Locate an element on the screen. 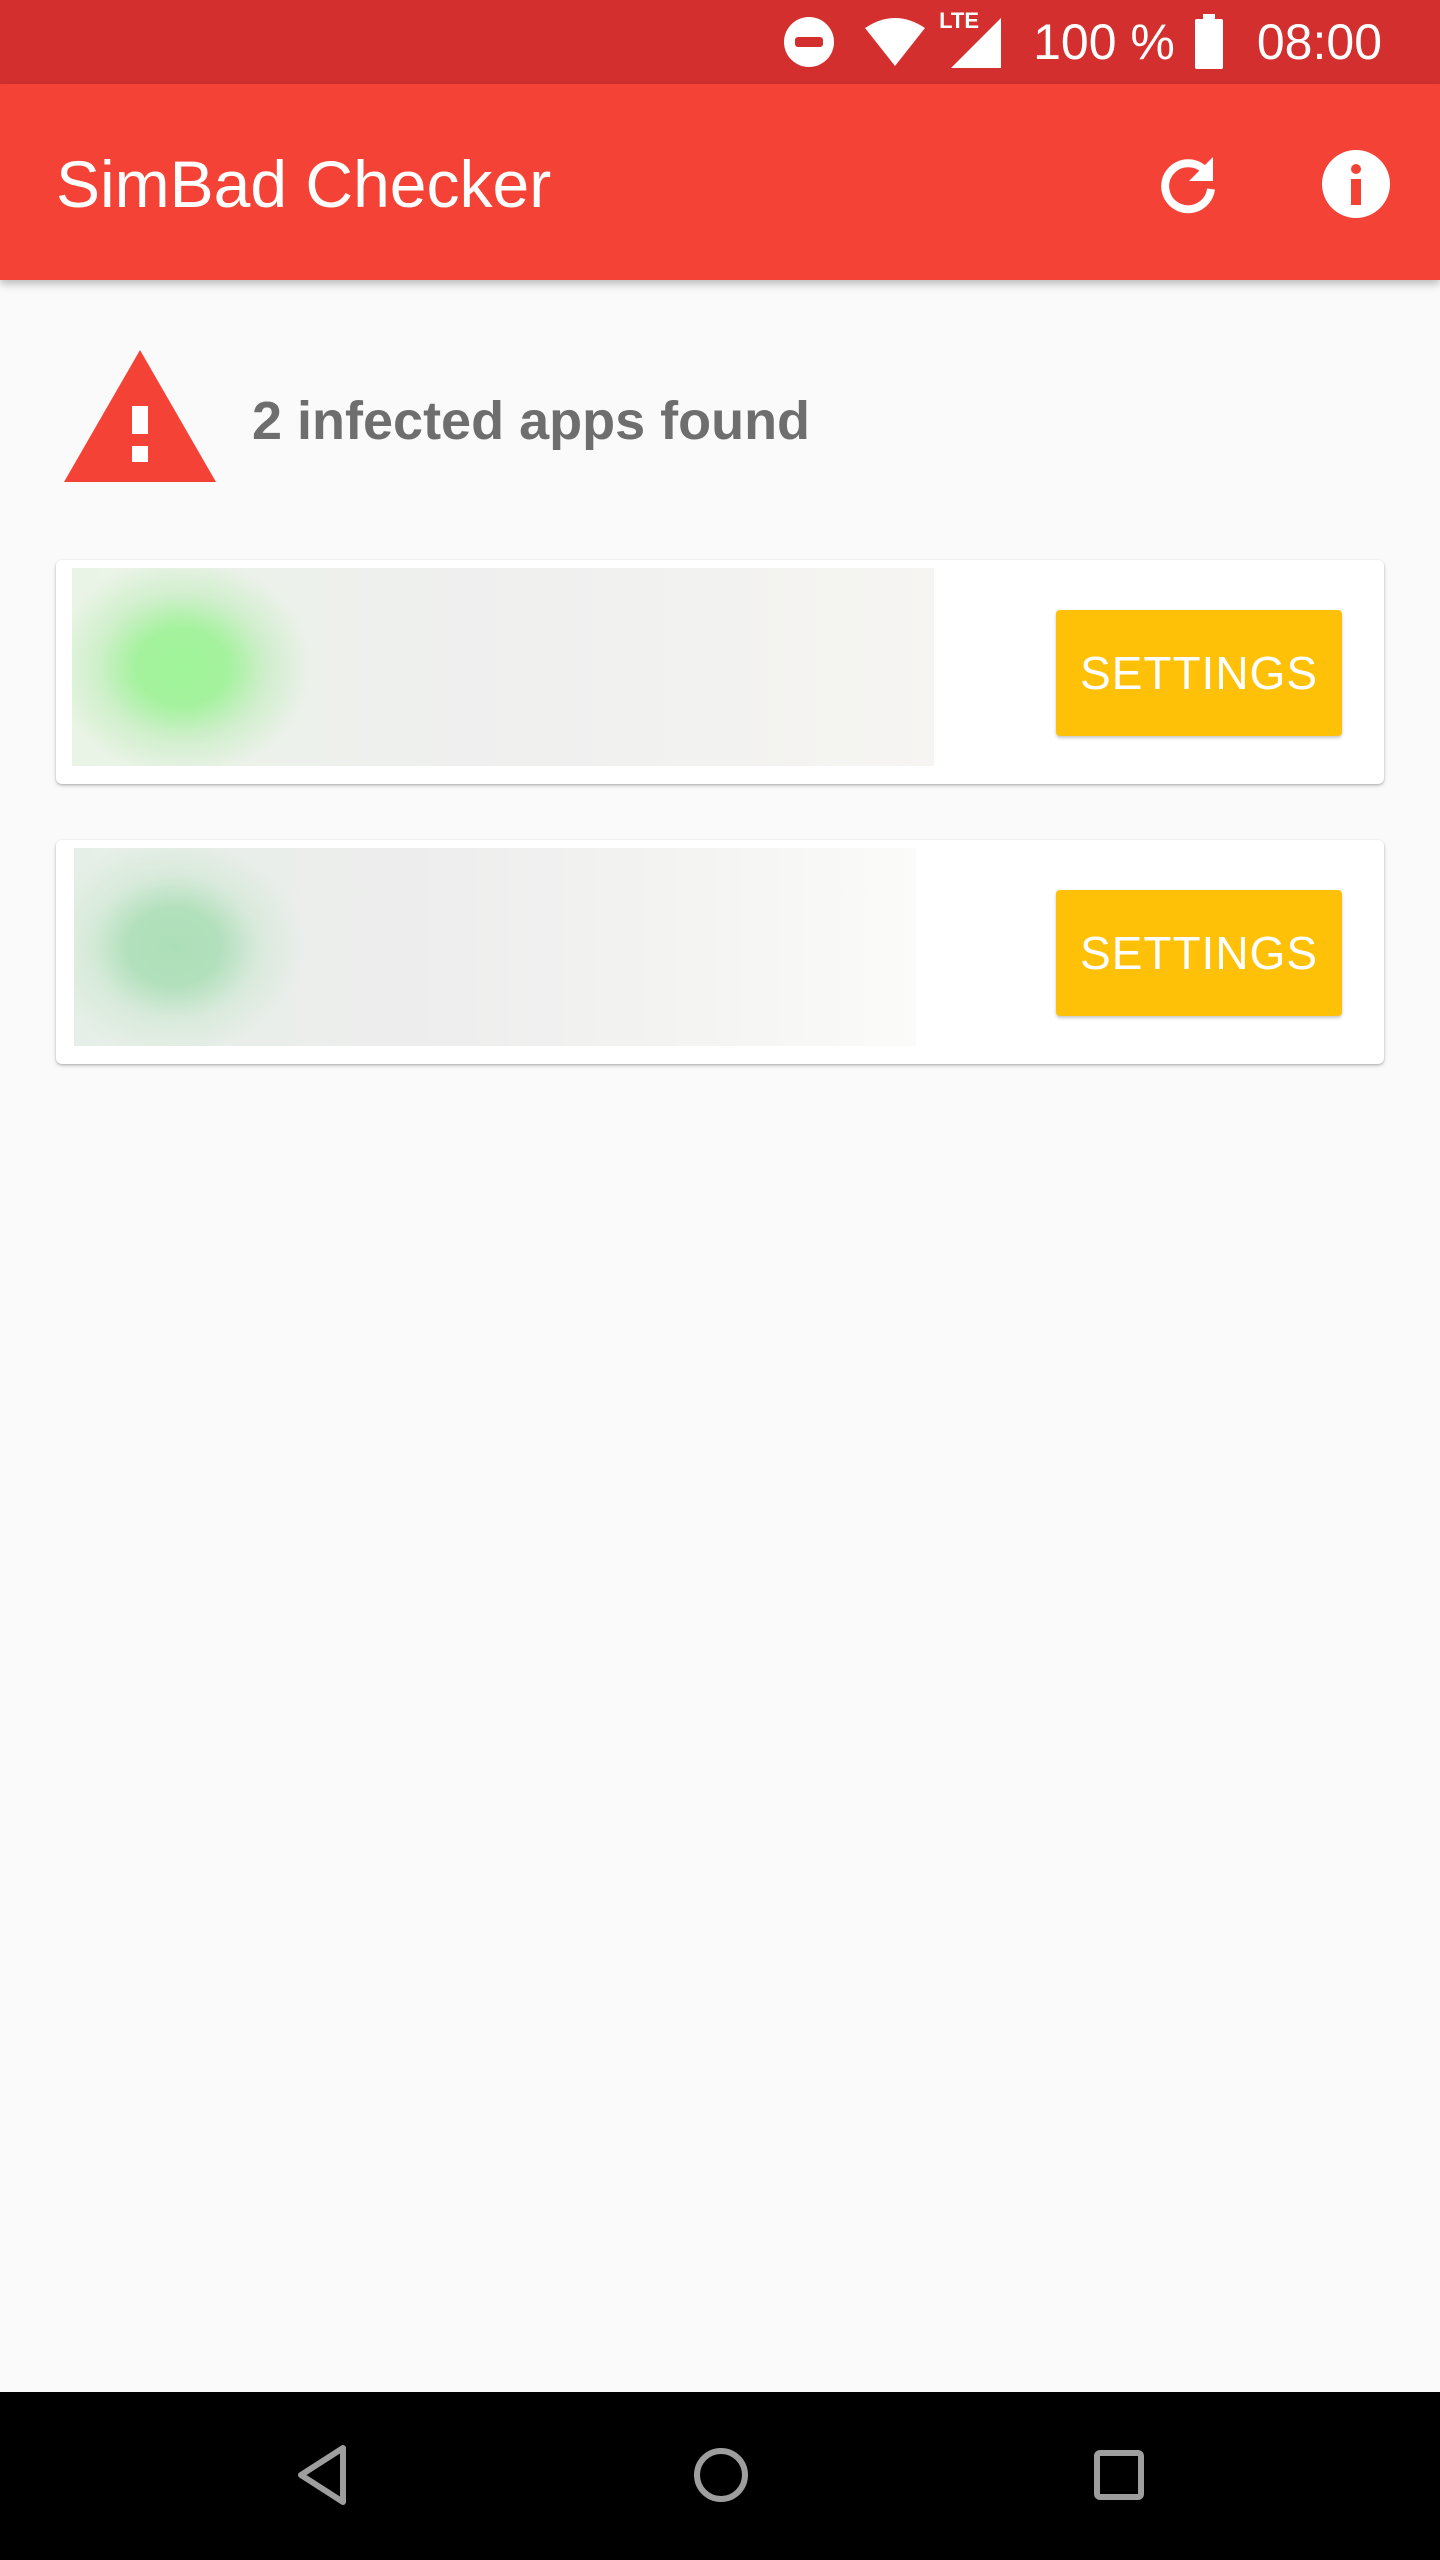  battery-percent: 100 % is located at coordinates (1104, 42).